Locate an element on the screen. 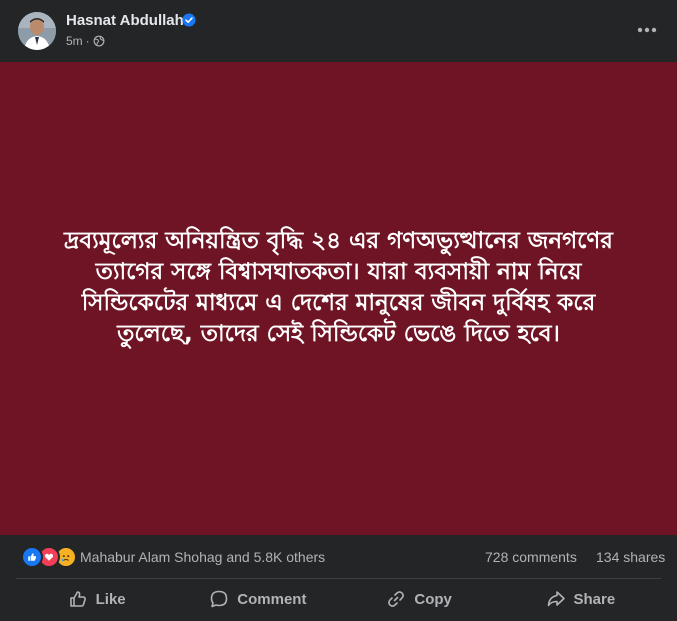 This screenshot has height=621, width=677. more-options-button is located at coordinates (647, 30).